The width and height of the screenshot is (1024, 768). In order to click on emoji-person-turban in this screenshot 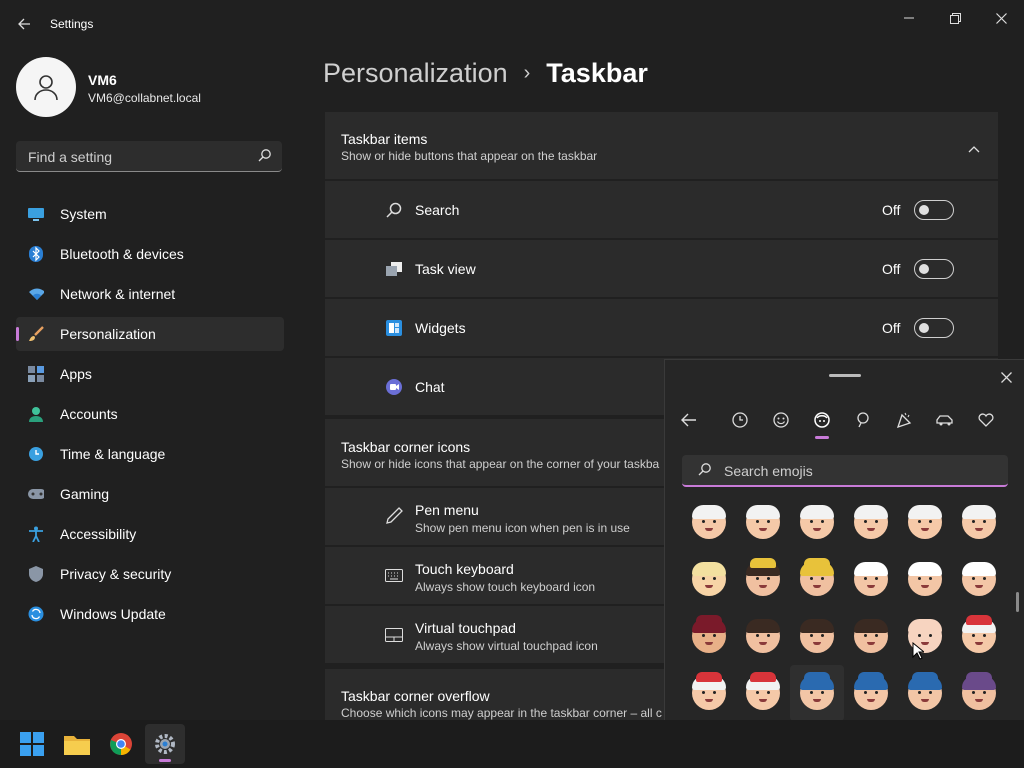, I will do `click(871, 579)`.